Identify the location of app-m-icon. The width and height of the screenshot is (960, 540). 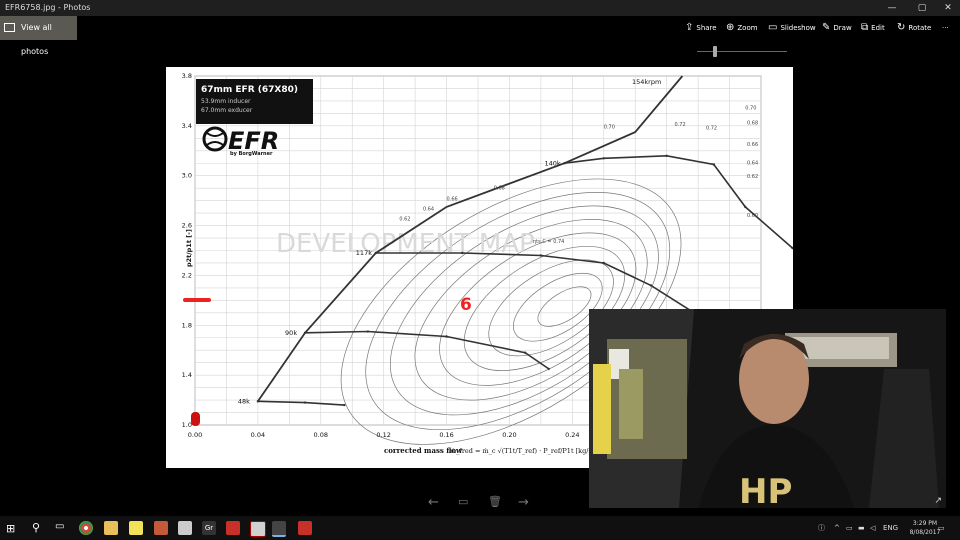
(258, 529).